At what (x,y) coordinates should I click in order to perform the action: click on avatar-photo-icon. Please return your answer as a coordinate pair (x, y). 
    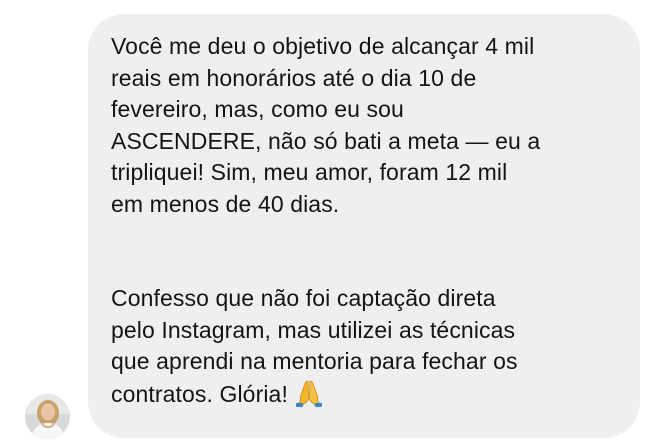
    Looking at the image, I should click on (47, 416).